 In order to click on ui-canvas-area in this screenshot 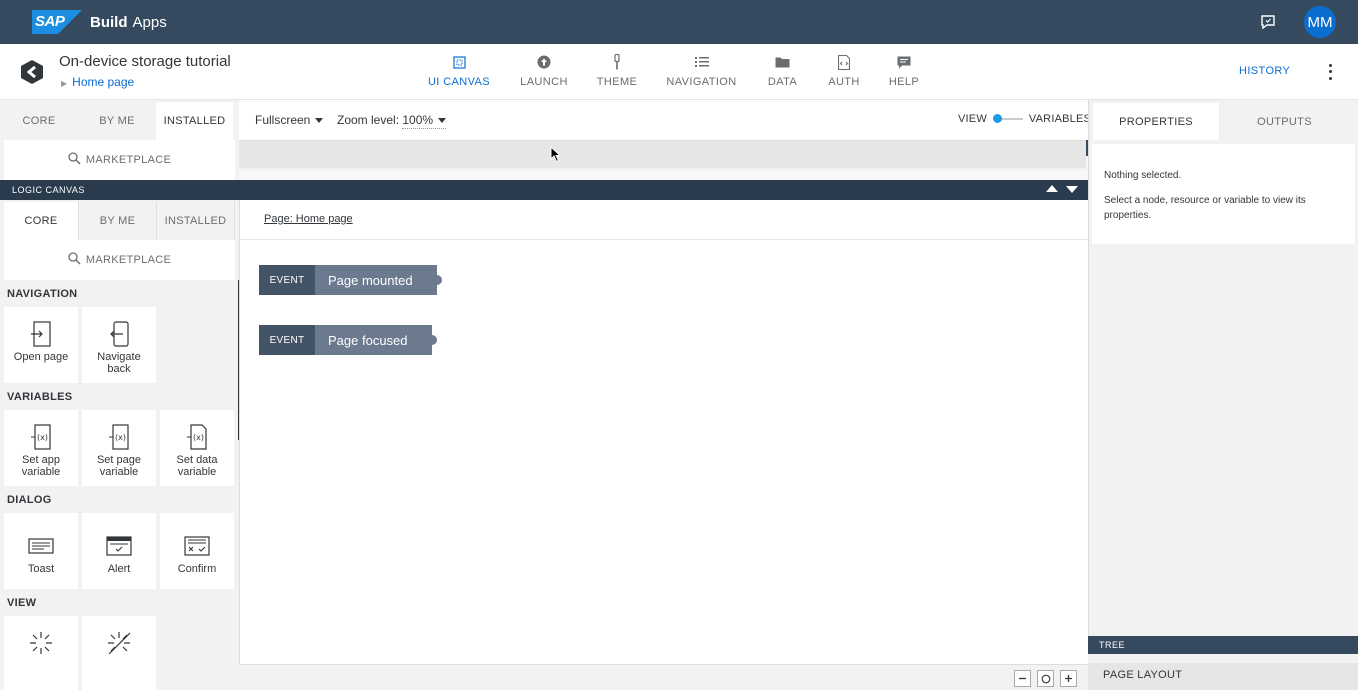, I will do `click(662, 155)`.